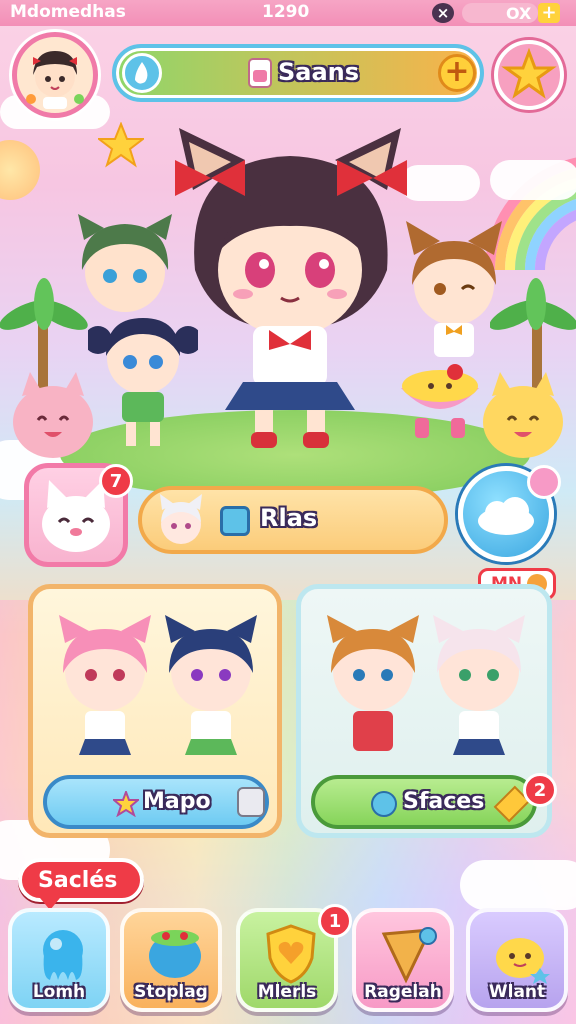 This screenshot has width=576, height=1024. What do you see at coordinates (63, 955) in the screenshot?
I see `jelly-icon` at bounding box center [63, 955].